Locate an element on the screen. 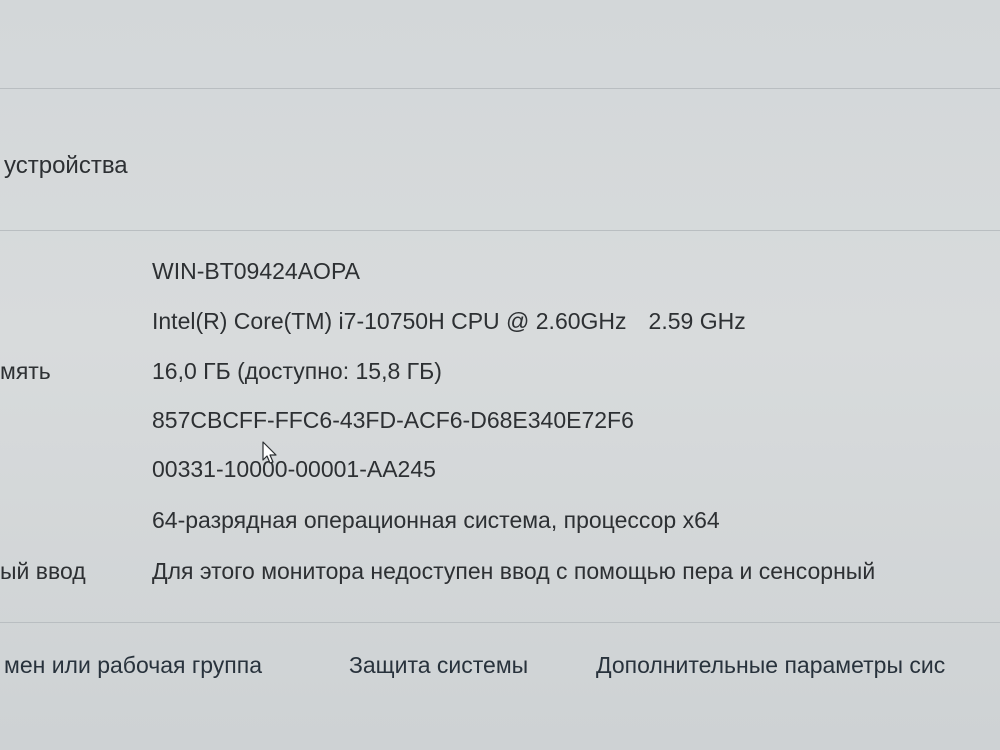 Image resolution: width=1000 pixels, height=750 pixels. spec-row-ram: мять 16,0 ГБ (доступно: 15,8 ГБ) is located at coordinates (500, 378).